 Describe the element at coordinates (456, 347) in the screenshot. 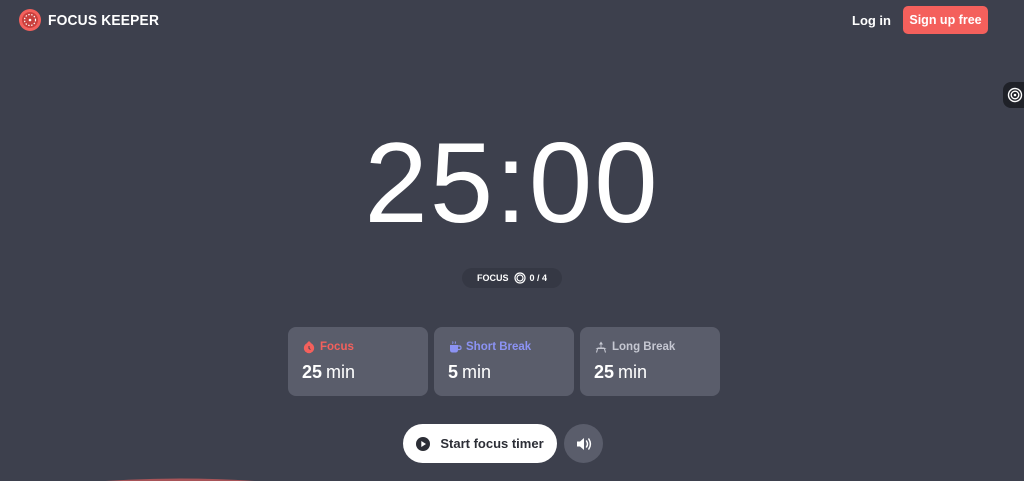

I see `coffee-cup-icon` at that location.